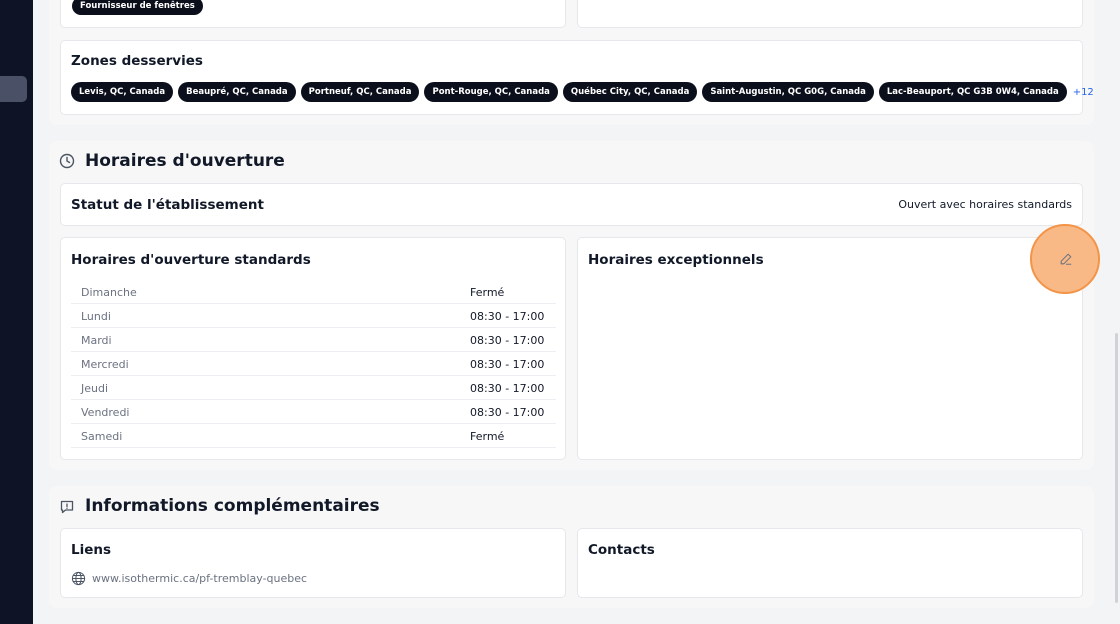 The width and height of the screenshot is (1120, 624). I want to click on sidebar-active-item, so click(13, 89).